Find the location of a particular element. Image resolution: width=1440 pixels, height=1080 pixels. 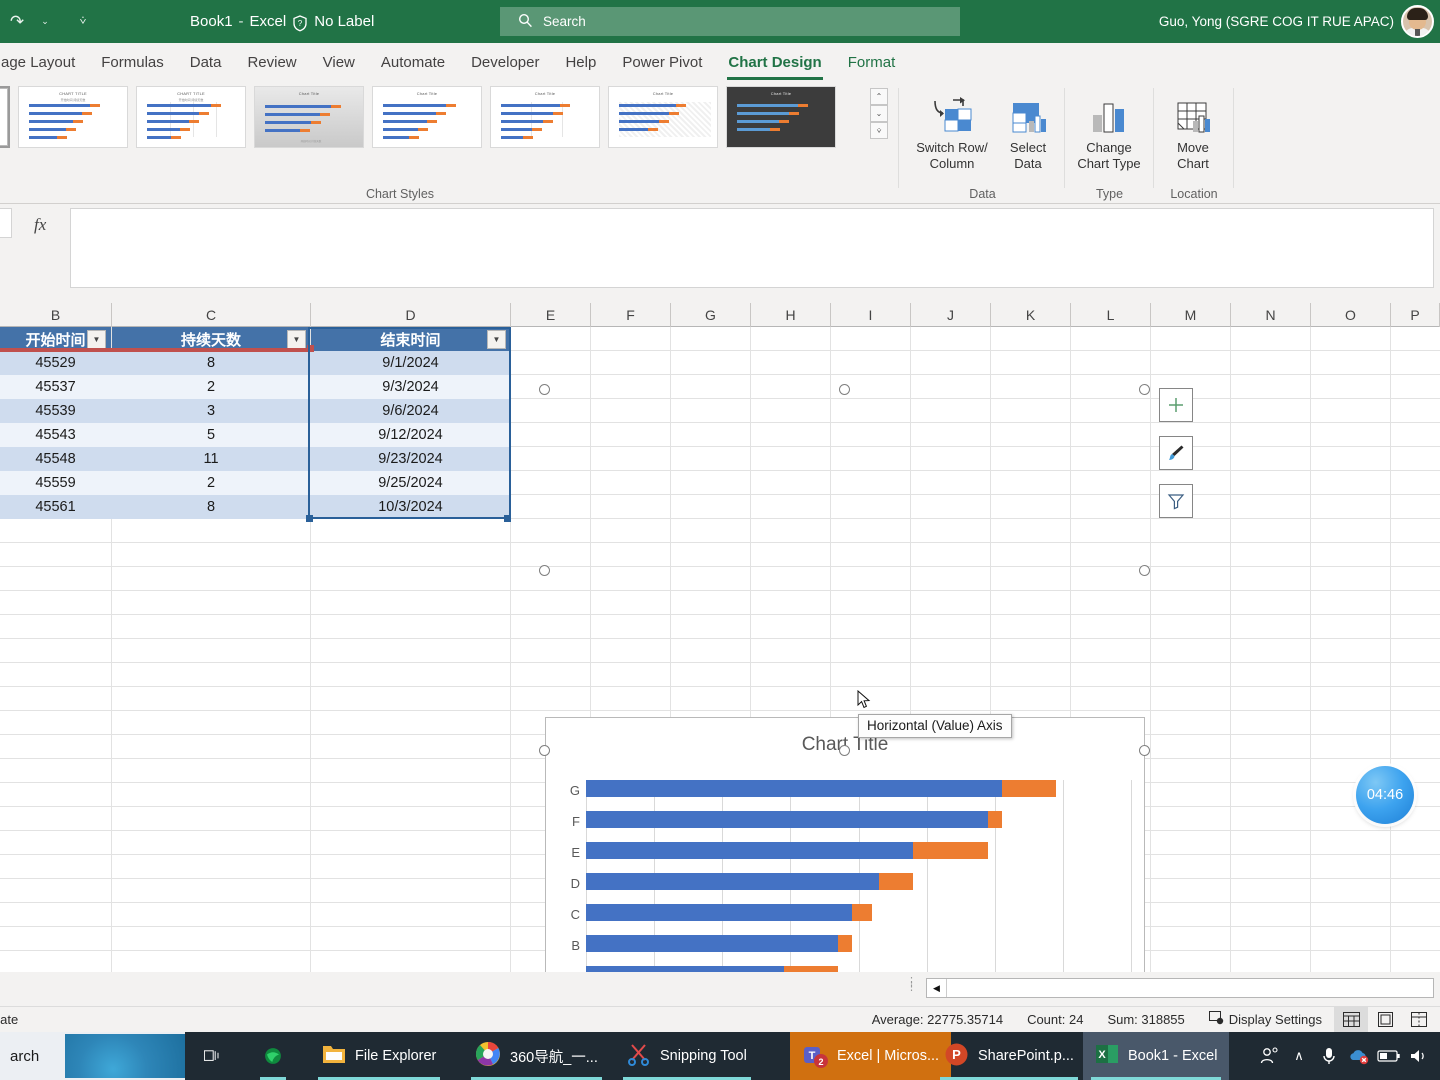

table-row: 45537 is located at coordinates (55, 387).